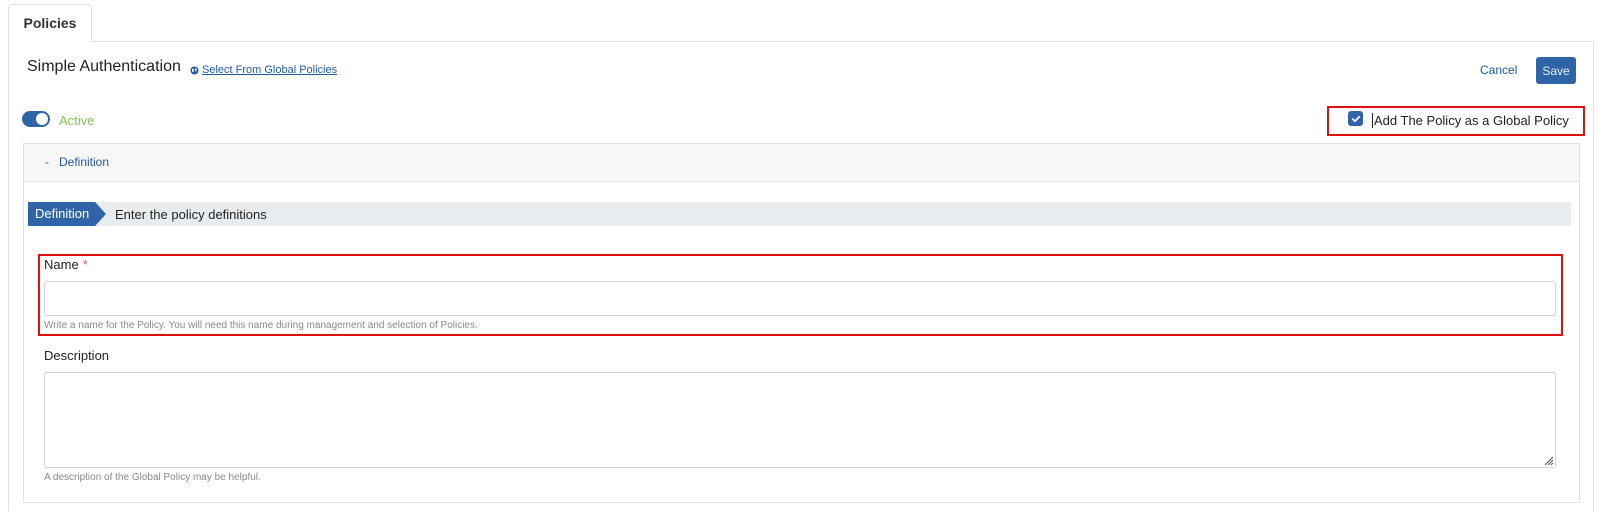 This screenshot has height=511, width=1616. Describe the element at coordinates (801, 163) in the screenshot. I see `accordion-header: - Definition` at that location.